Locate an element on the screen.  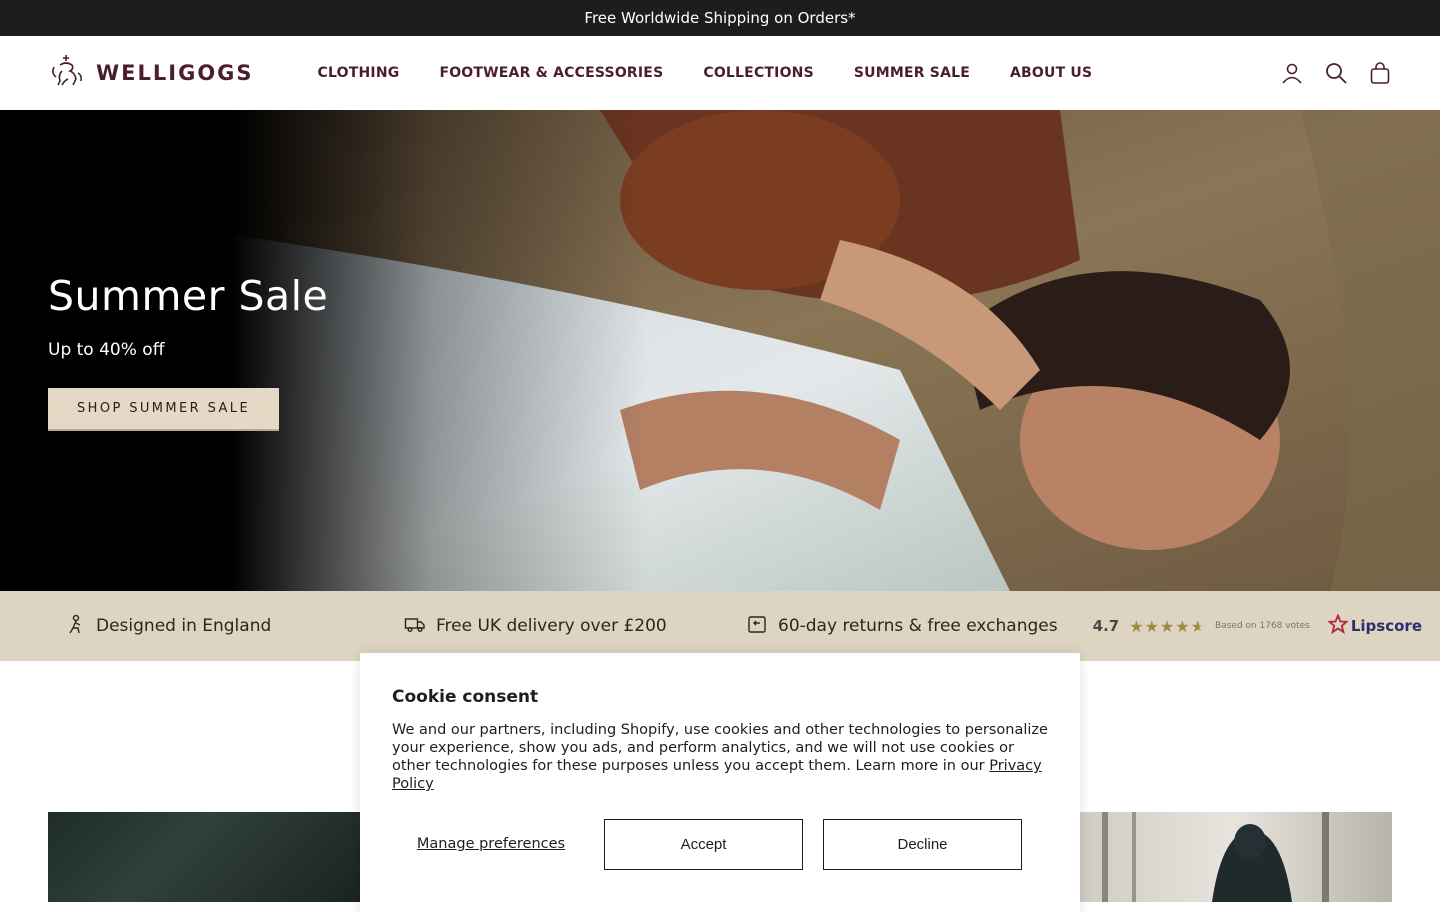
decline-button: Decline is located at coordinates (922, 844).